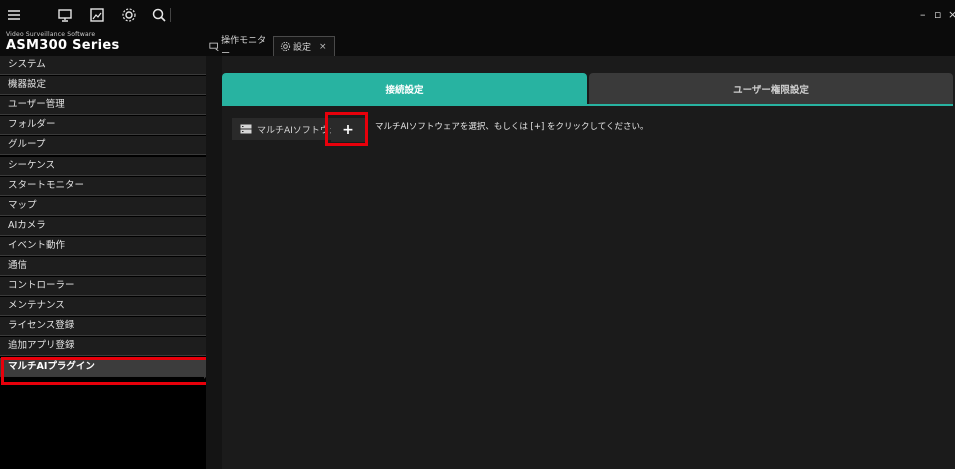 This screenshot has height=469, width=955. I want to click on sidebar-item: シーケンス, so click(103, 166).